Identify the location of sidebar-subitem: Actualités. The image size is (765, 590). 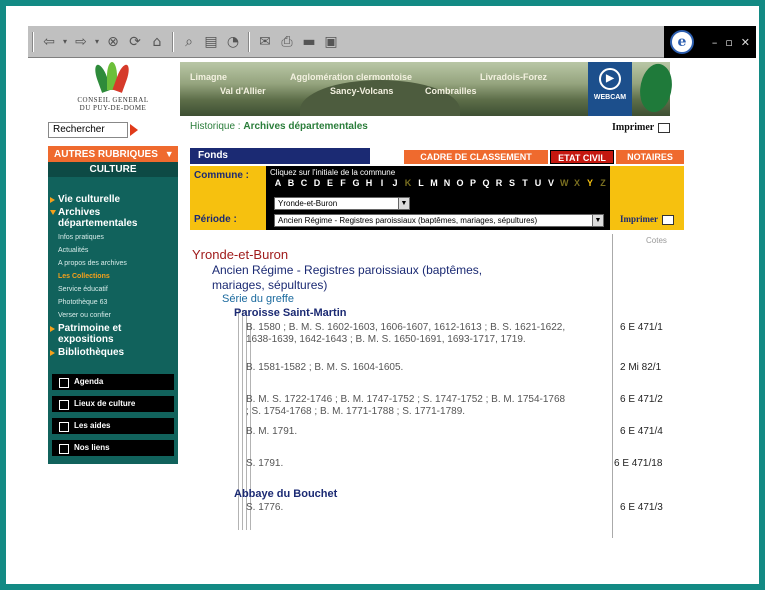
(113, 250).